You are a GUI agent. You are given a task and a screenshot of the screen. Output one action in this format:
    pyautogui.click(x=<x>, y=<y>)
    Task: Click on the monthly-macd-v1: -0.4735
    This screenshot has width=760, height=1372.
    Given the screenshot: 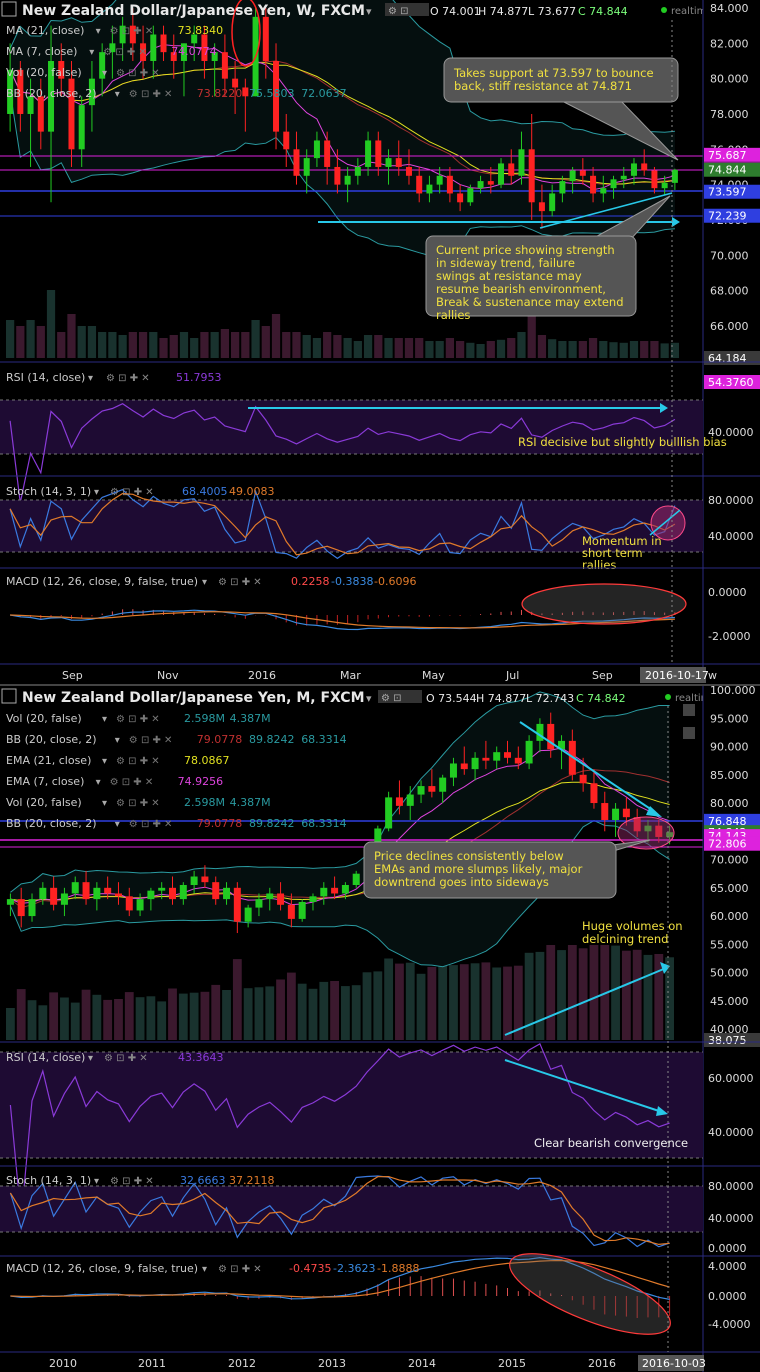 What is the action you would take?
    pyautogui.click(x=310, y=1268)
    